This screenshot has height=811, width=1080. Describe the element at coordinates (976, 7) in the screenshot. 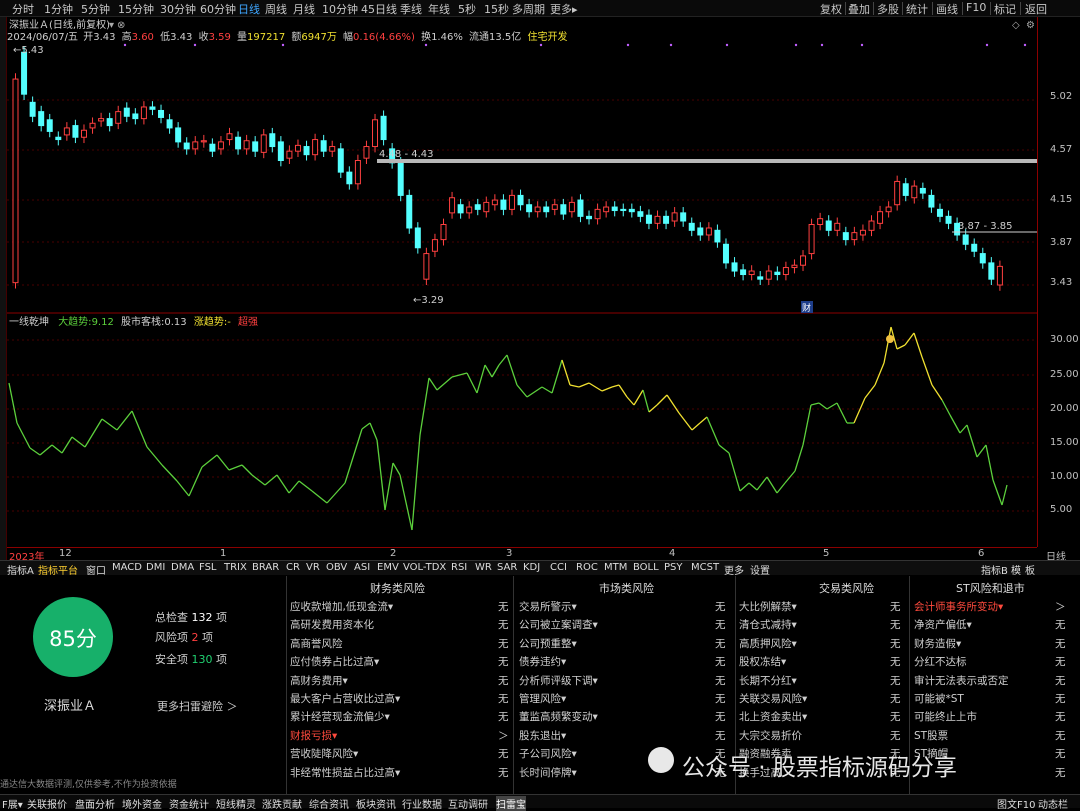

I see `f10-button: F10` at that location.